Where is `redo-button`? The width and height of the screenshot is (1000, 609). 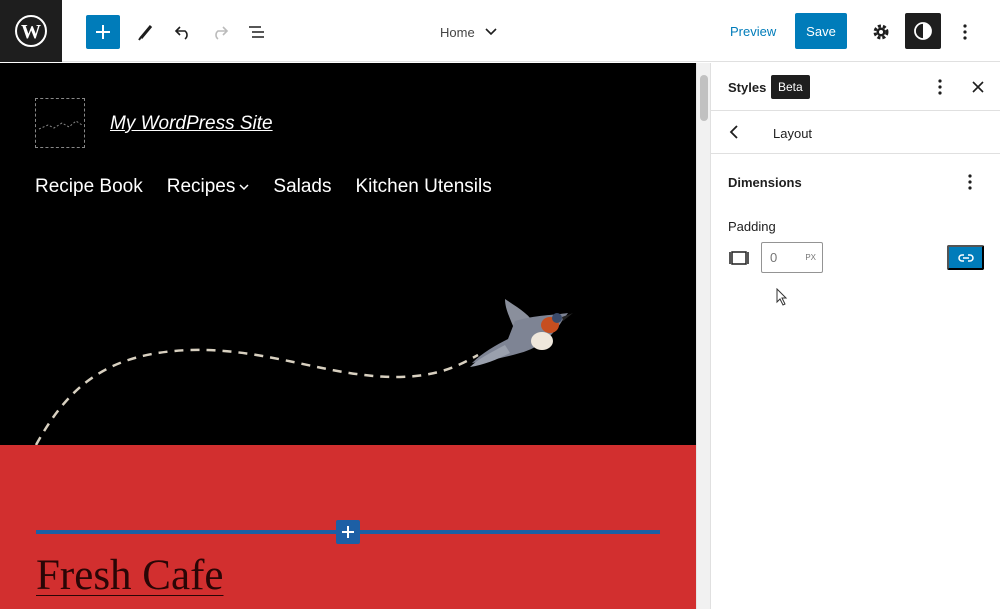
redo-button is located at coordinates (220, 32).